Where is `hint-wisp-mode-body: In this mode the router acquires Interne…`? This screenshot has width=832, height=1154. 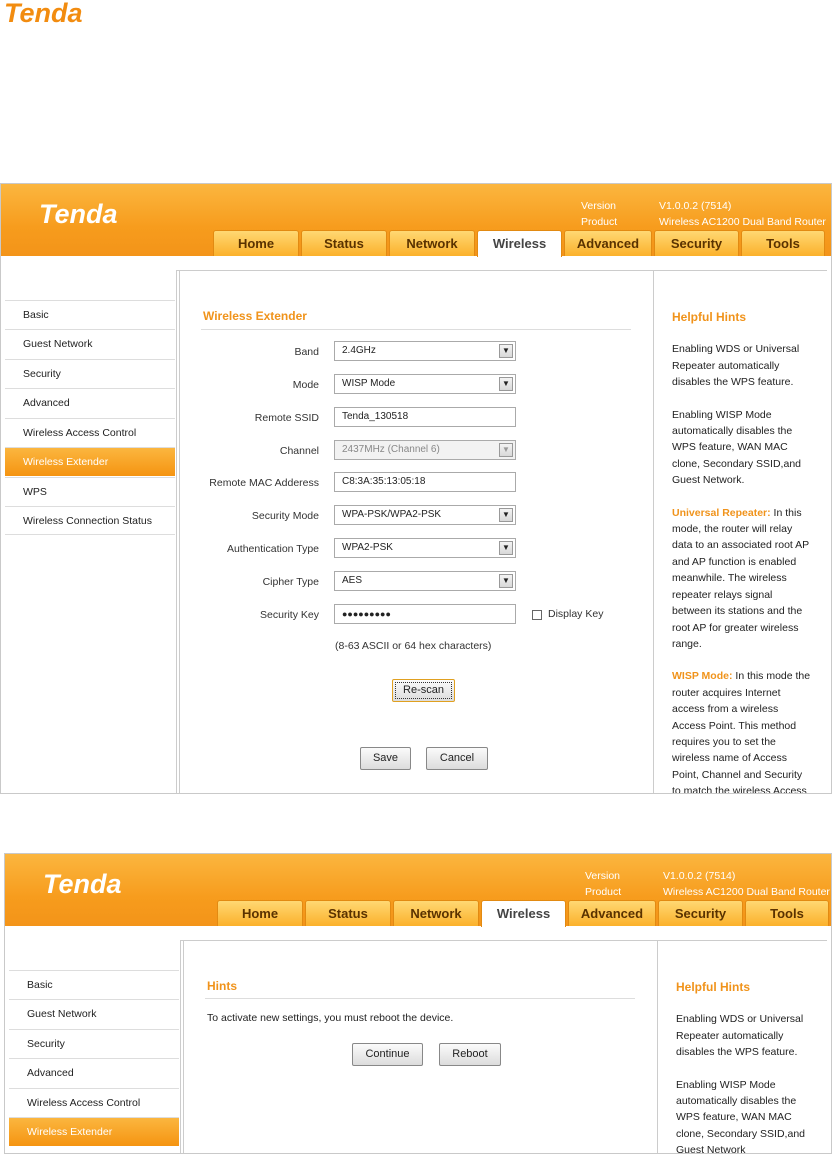
hint-wisp-mode-body: In this mode the router acquires Interne… is located at coordinates (741, 732).